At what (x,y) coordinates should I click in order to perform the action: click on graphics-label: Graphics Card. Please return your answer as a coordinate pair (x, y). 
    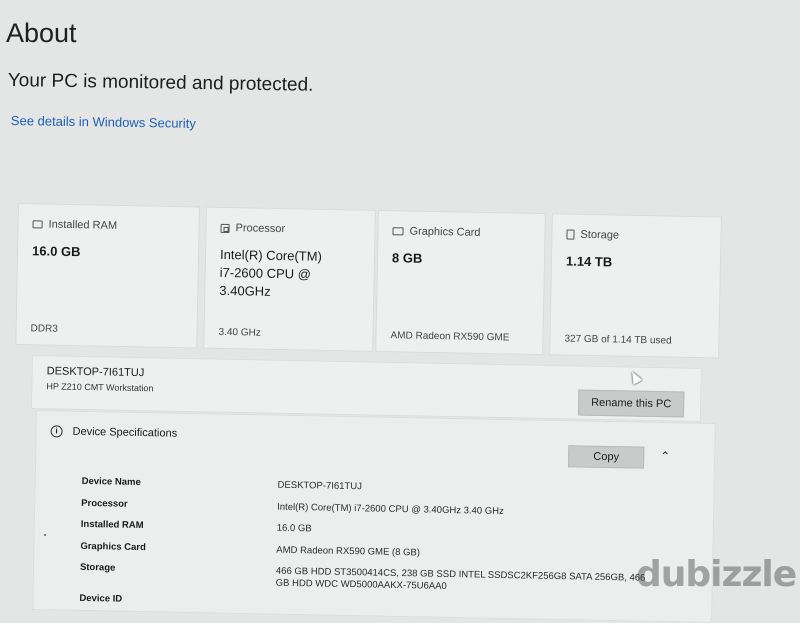
    Looking at the image, I should click on (445, 232).